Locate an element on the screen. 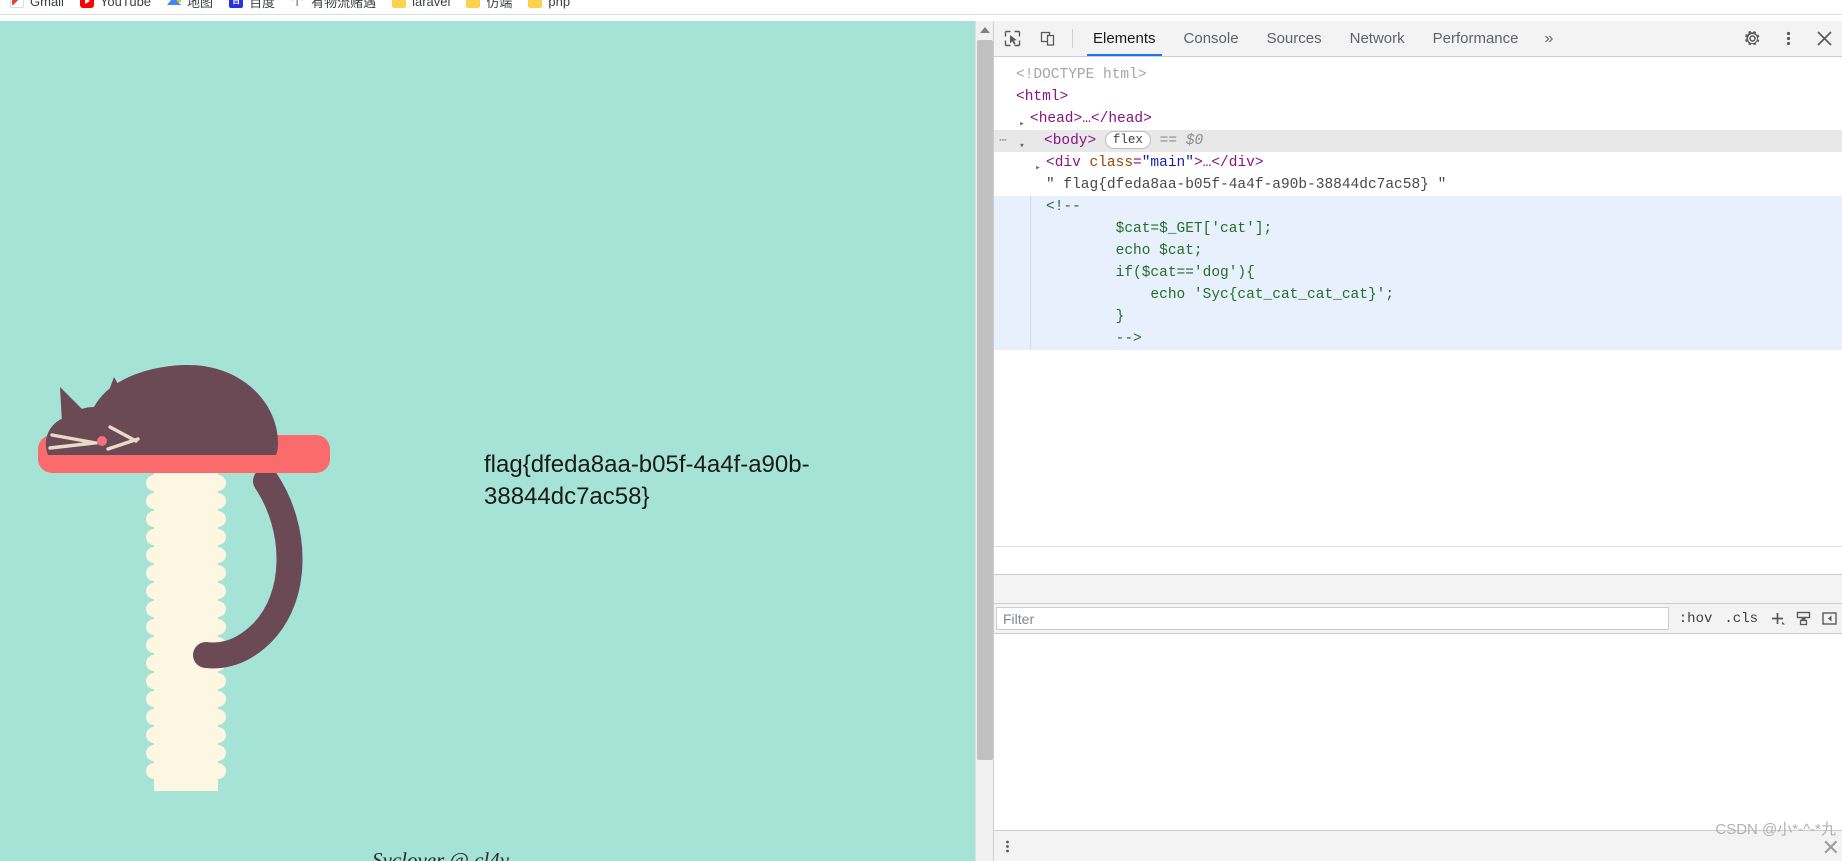 The image size is (1842, 861). dom-node-line: echo $cat; is located at coordinates (1418, 251).